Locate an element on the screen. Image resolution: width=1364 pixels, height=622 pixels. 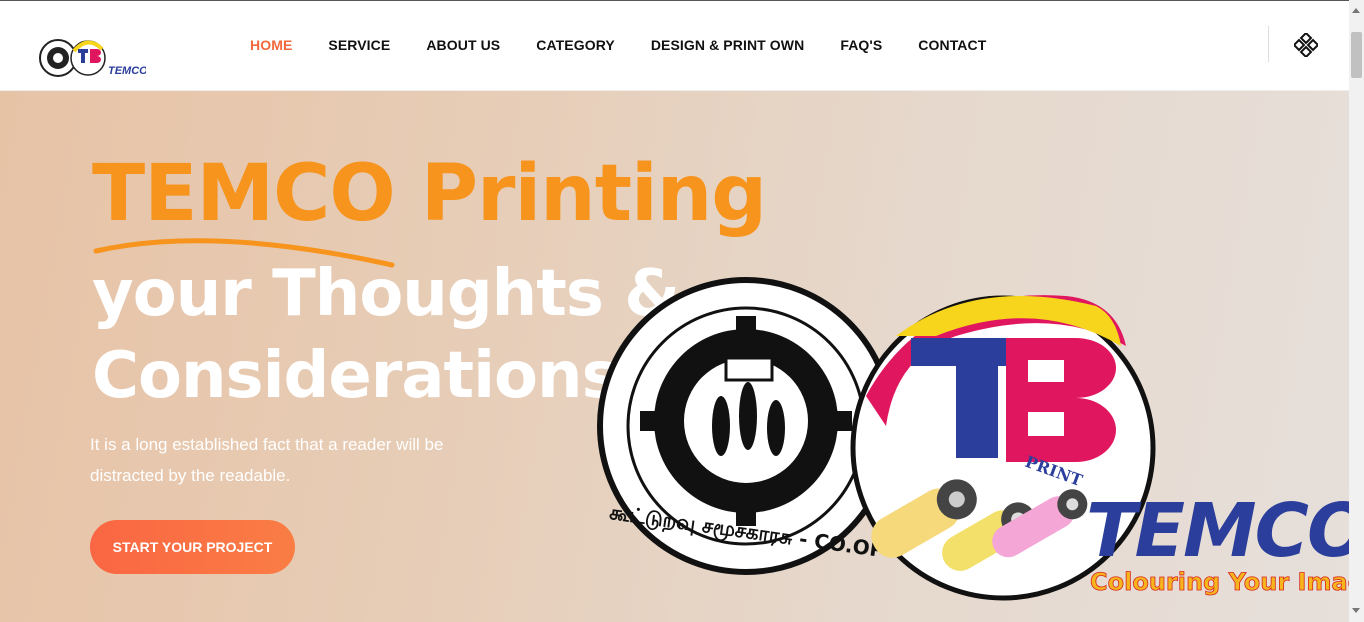
grid-menu-icon is located at coordinates (1306, 45).